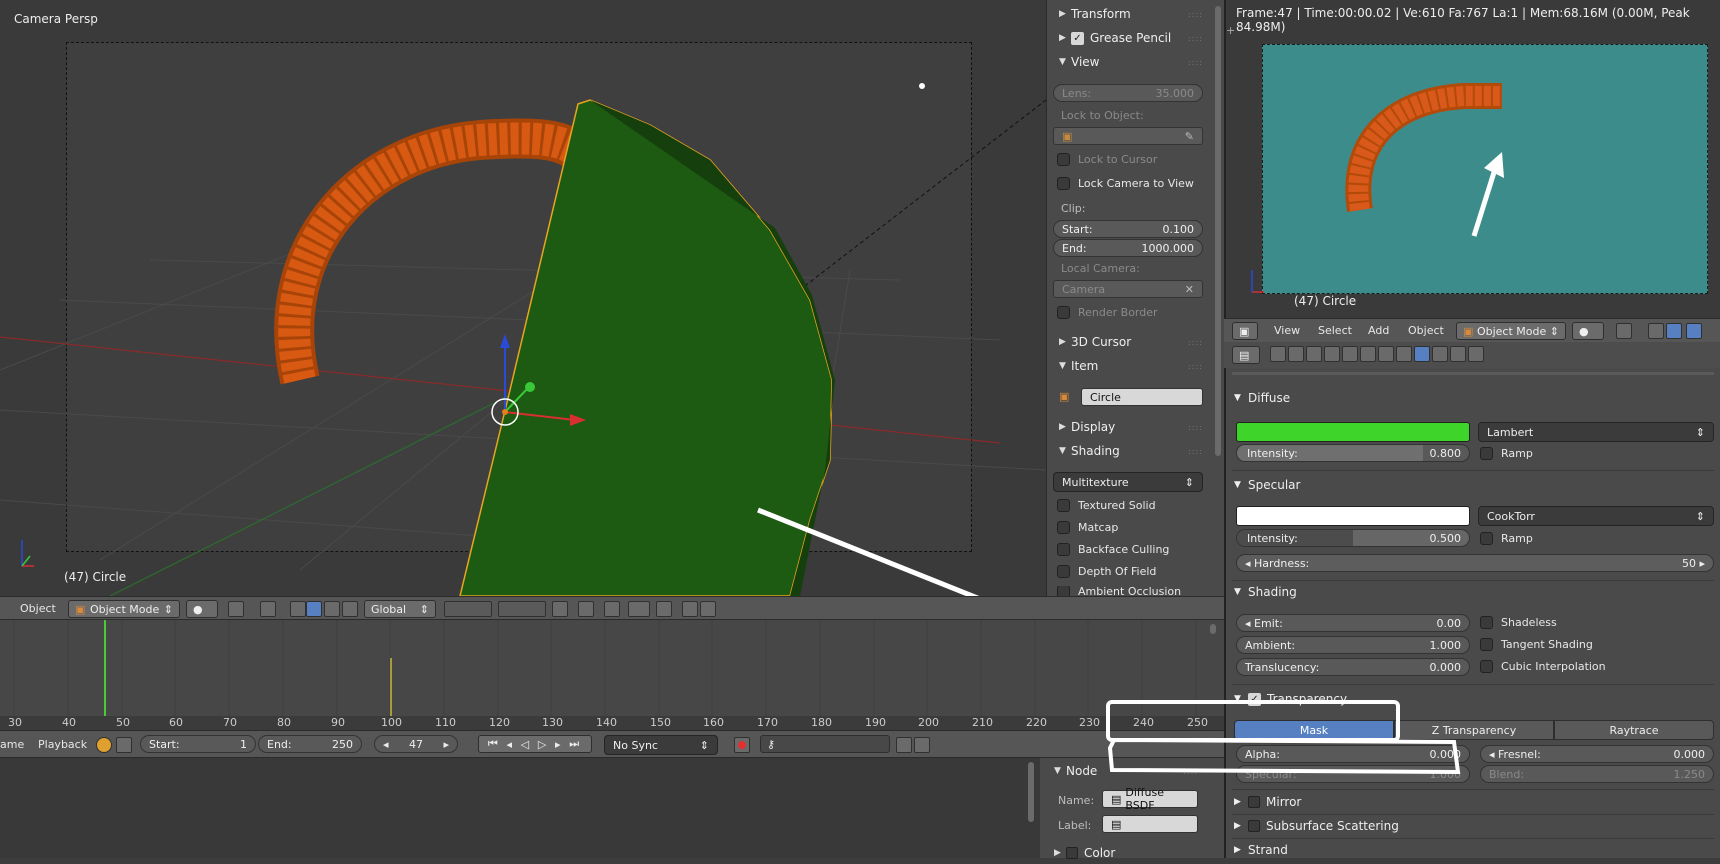  I want to click on diffuse-color-swatch, so click(1353, 432).